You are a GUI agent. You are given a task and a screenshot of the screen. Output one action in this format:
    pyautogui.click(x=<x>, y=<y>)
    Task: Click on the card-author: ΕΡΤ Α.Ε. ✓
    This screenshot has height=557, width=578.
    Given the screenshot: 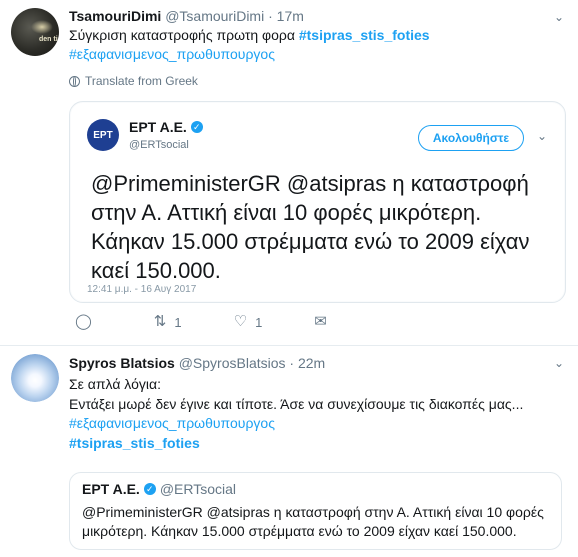 What is the action you would take?
    pyautogui.click(x=166, y=127)
    